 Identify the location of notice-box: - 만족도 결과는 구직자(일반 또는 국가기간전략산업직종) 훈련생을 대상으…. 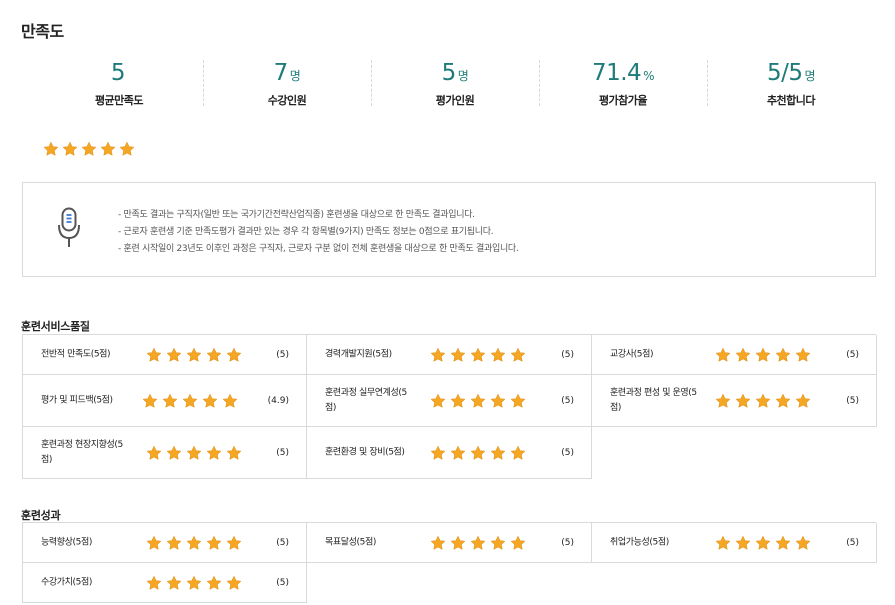
(449, 229).